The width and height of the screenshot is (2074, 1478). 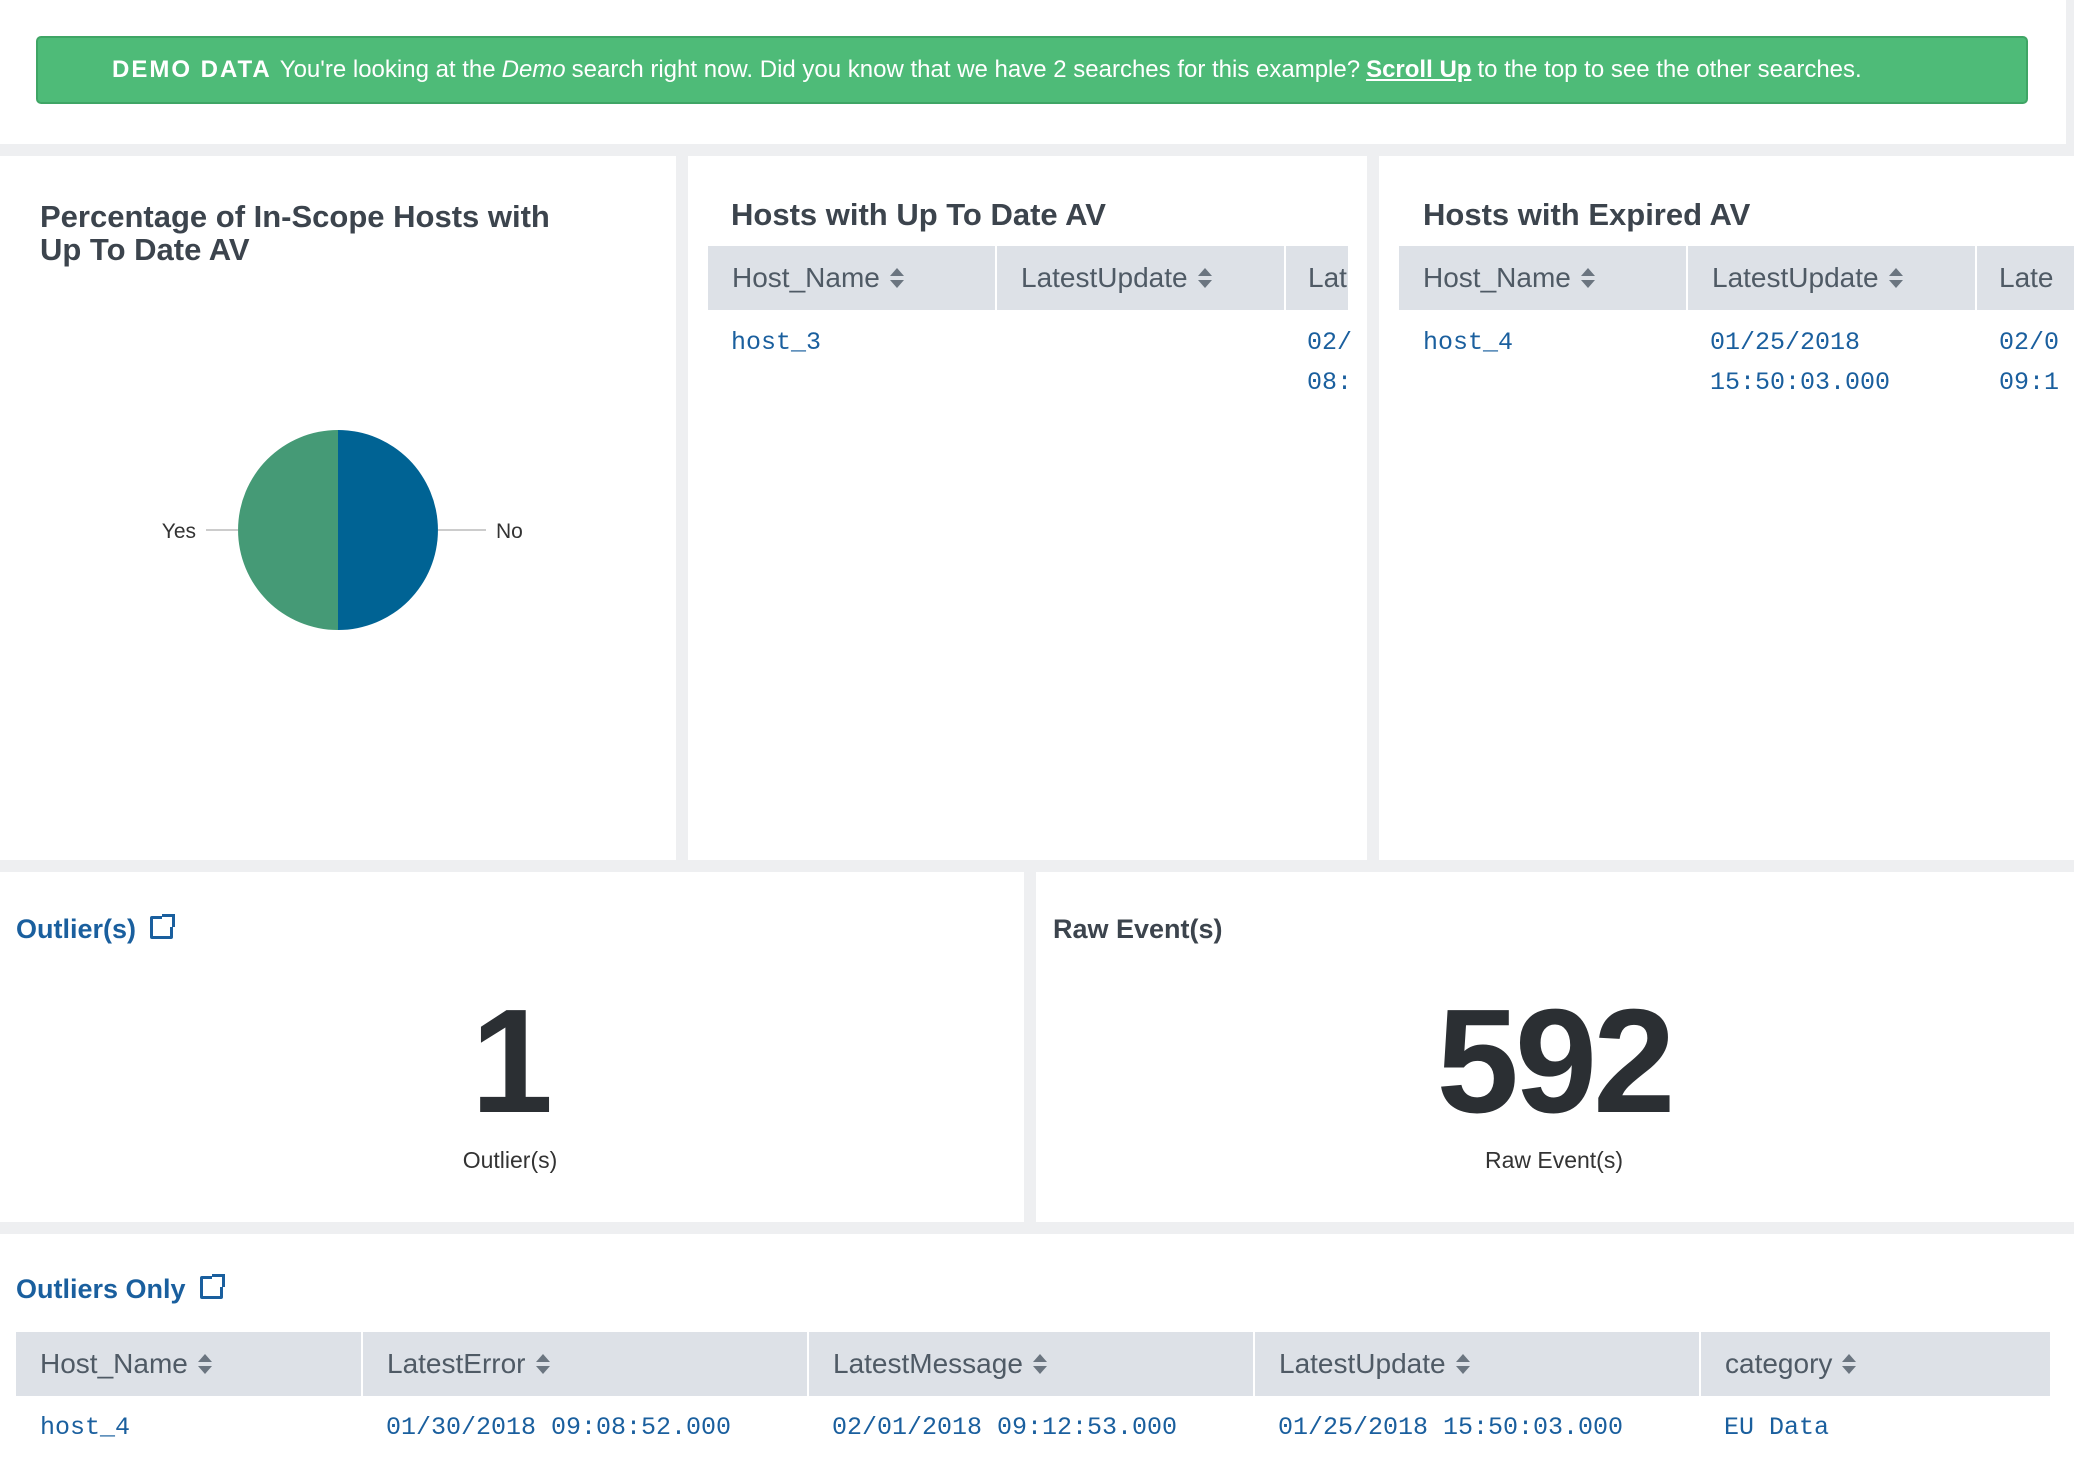 I want to click on table-cell-truncated-line1: 02/, so click(x=1329, y=343).